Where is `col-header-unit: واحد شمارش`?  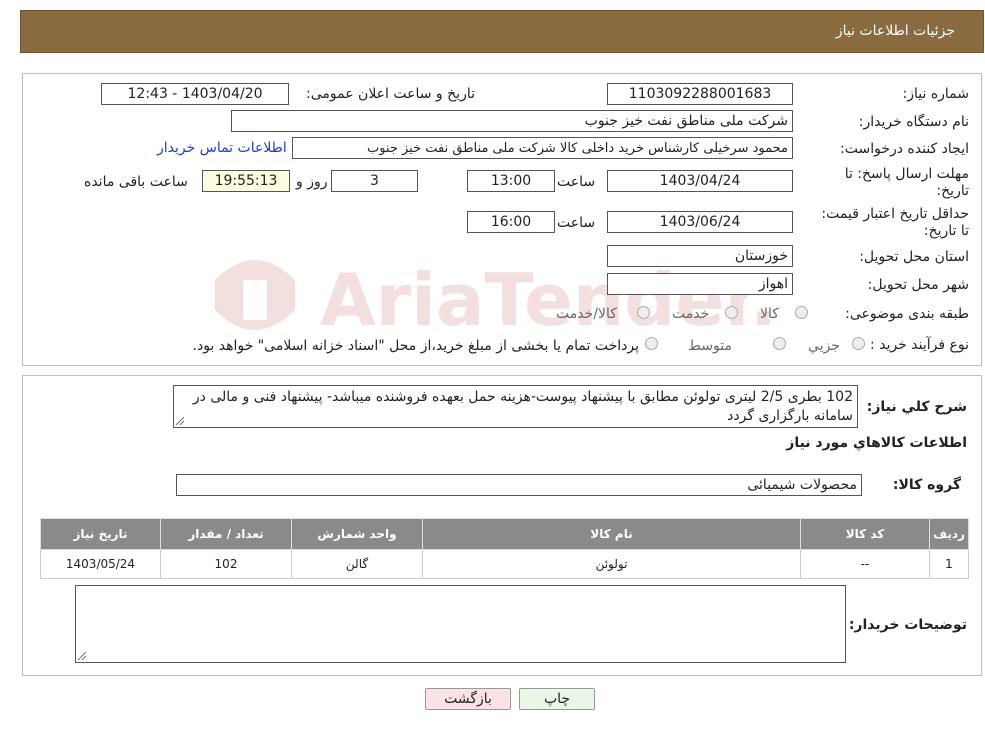
col-header-unit: واحد شمارش is located at coordinates (357, 534).